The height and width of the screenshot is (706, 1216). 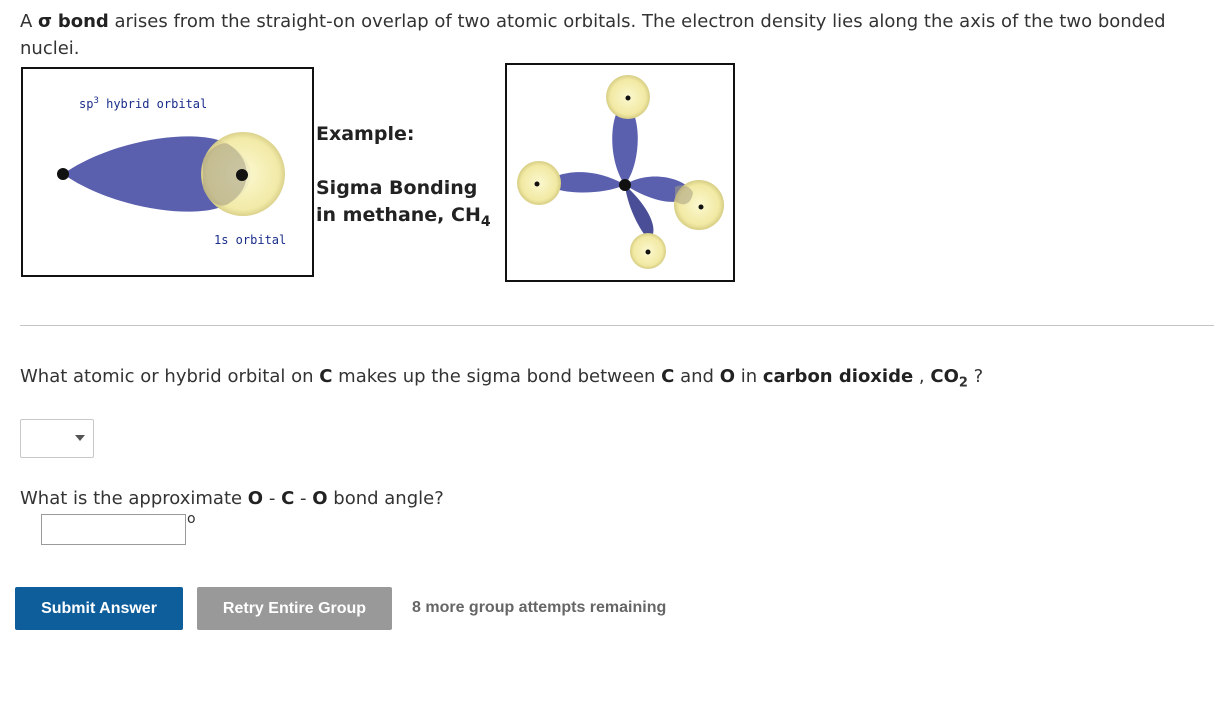 I want to click on q2-sep2: -, so click(x=303, y=498).